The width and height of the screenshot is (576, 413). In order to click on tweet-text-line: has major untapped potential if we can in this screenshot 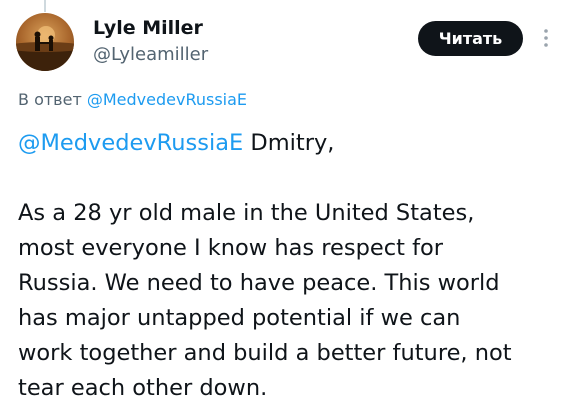, I will do `click(239, 318)`.